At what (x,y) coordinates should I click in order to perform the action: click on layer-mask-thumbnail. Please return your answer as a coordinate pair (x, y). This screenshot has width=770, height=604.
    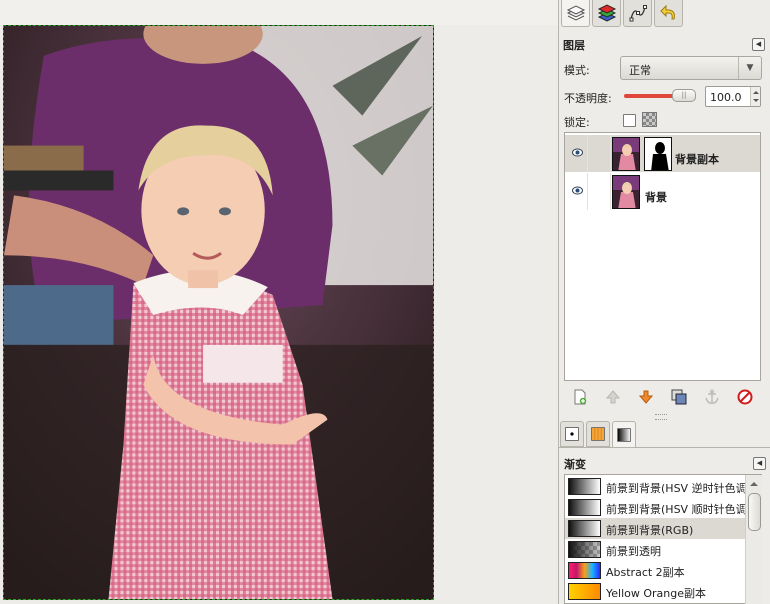
    Looking at the image, I should click on (658, 154).